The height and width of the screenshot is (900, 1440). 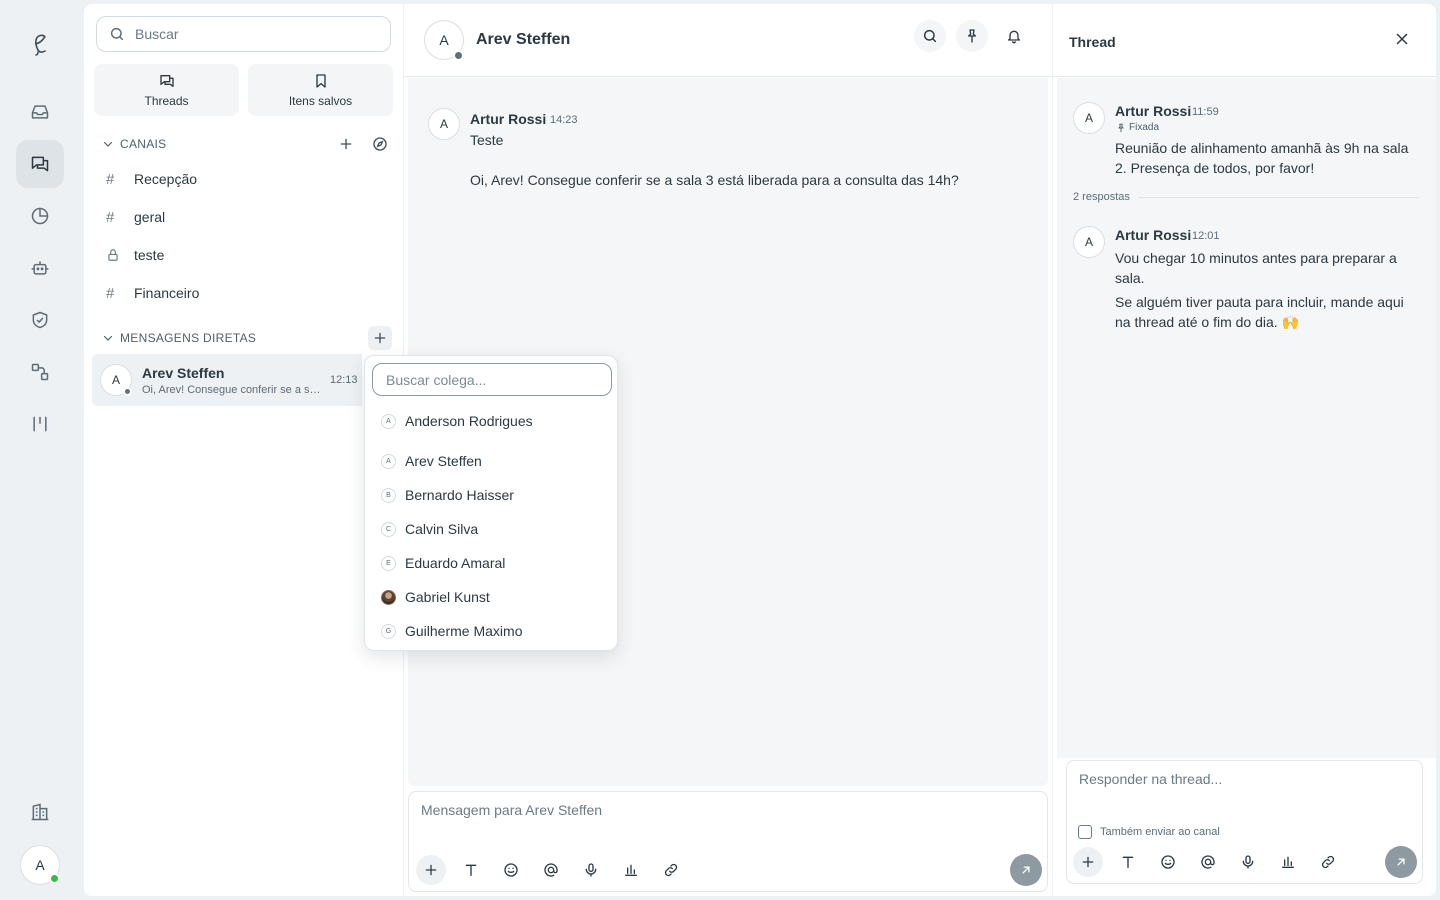 I want to click on message-time: 14:23, so click(x=564, y=120).